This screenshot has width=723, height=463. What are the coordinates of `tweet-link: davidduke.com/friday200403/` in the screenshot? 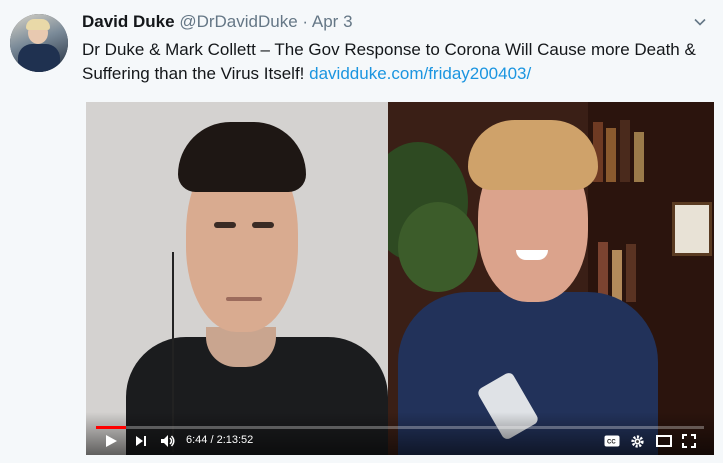 It's located at (420, 73).